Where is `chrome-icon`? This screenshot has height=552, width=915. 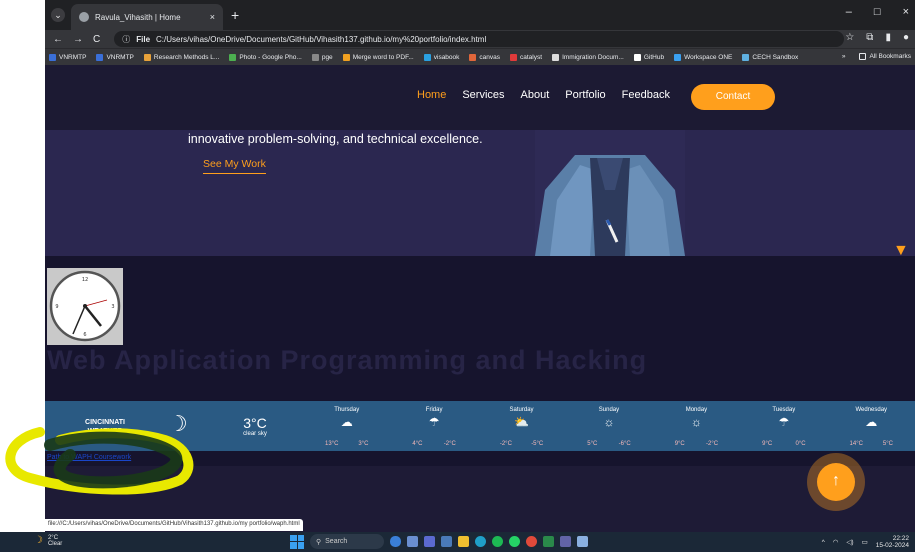 chrome-icon is located at coordinates (531, 541).